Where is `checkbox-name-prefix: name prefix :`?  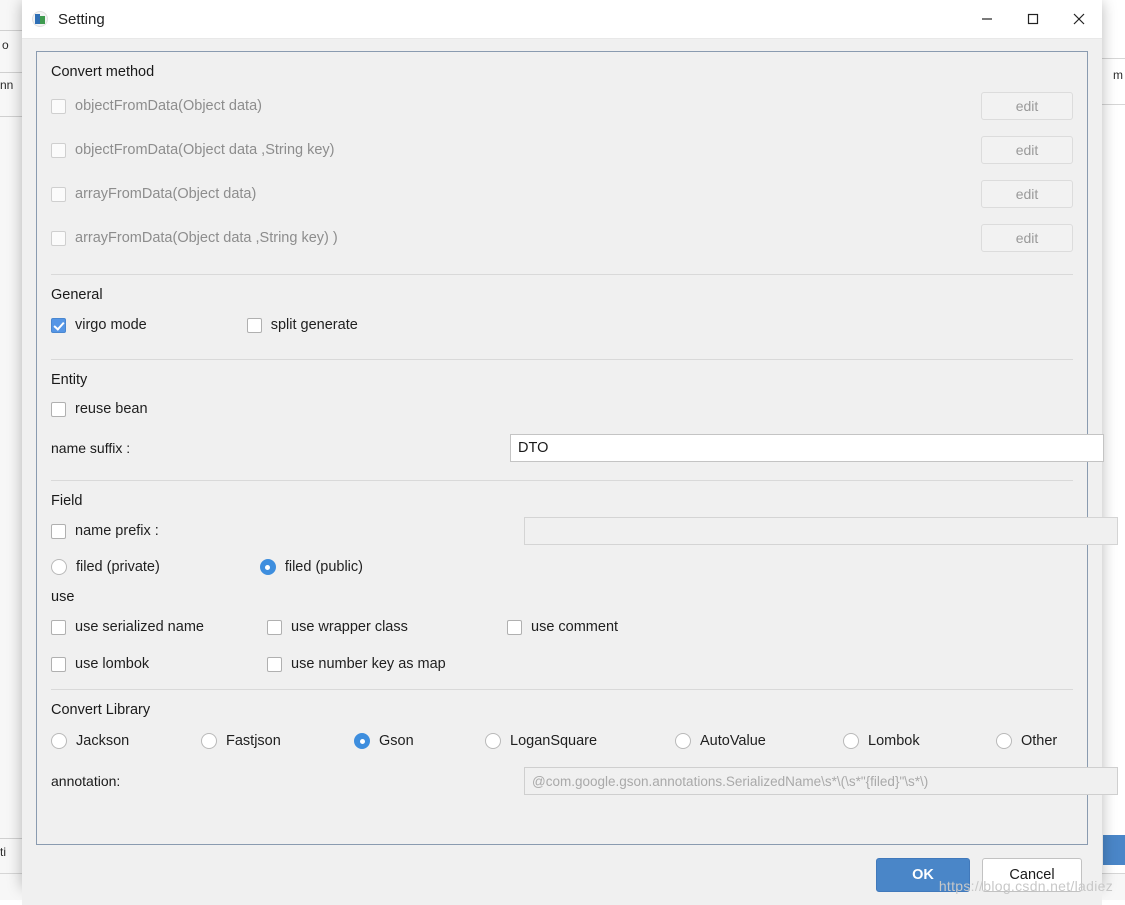 checkbox-name-prefix: name prefix : is located at coordinates (105, 531).